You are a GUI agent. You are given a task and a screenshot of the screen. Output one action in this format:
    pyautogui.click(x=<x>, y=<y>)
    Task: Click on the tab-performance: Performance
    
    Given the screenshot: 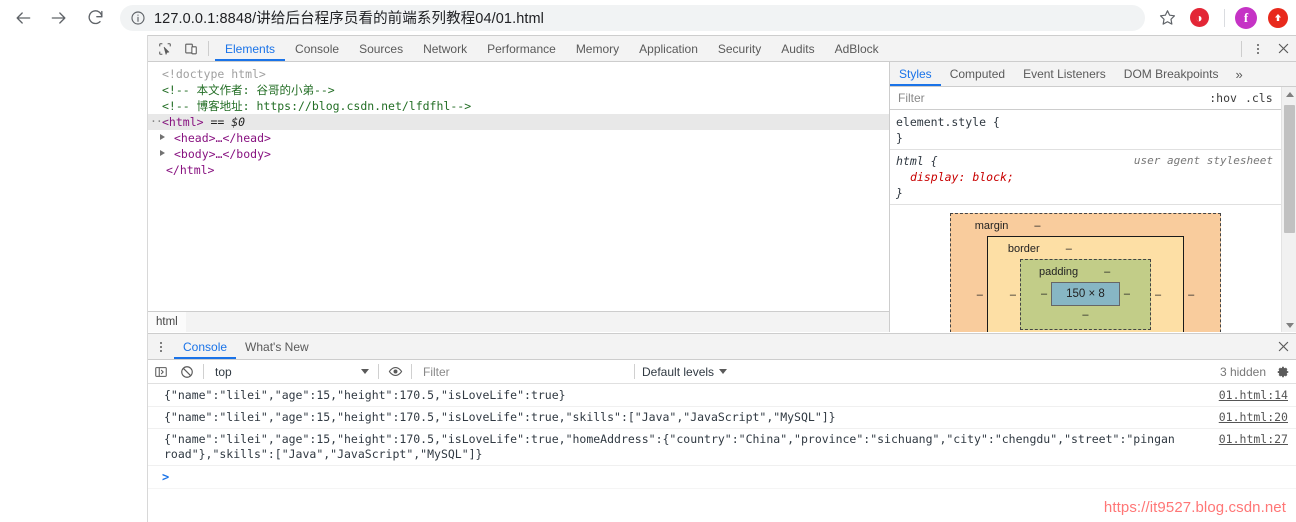 What is the action you would take?
    pyautogui.click(x=521, y=48)
    